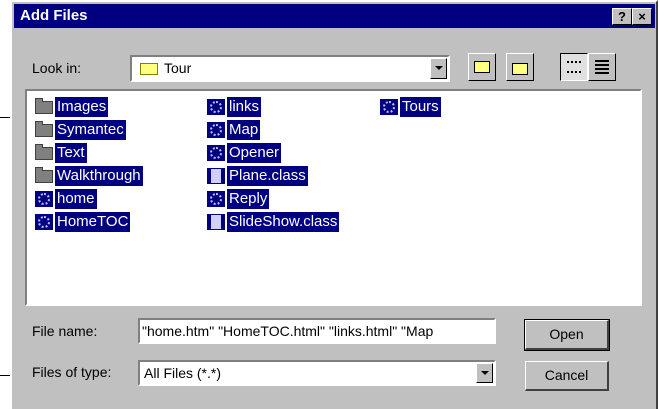 Image resolution: width=660 pixels, height=409 pixels. What do you see at coordinates (54, 15) in the screenshot?
I see `dialog-title: Add Files` at bounding box center [54, 15].